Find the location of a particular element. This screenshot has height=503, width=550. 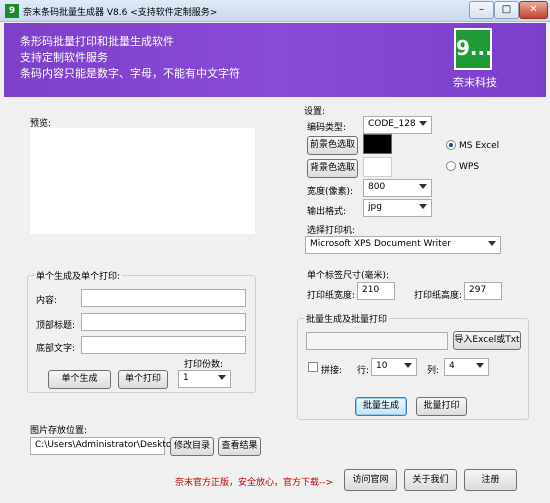

format-value: jpg is located at coordinates (375, 207).